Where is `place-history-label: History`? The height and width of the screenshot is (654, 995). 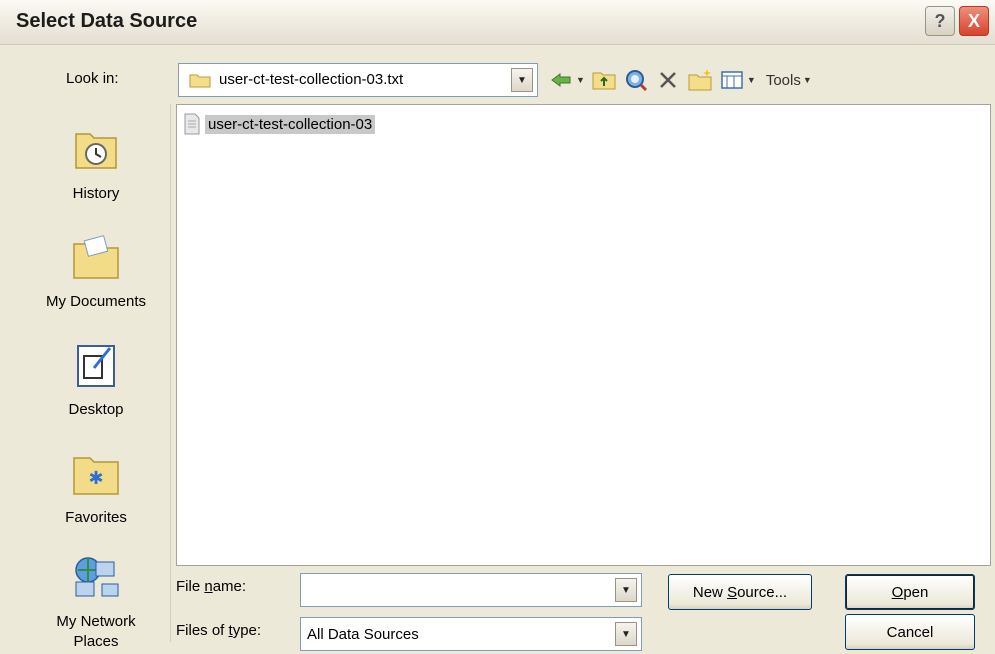 place-history-label: History is located at coordinates (96, 193).